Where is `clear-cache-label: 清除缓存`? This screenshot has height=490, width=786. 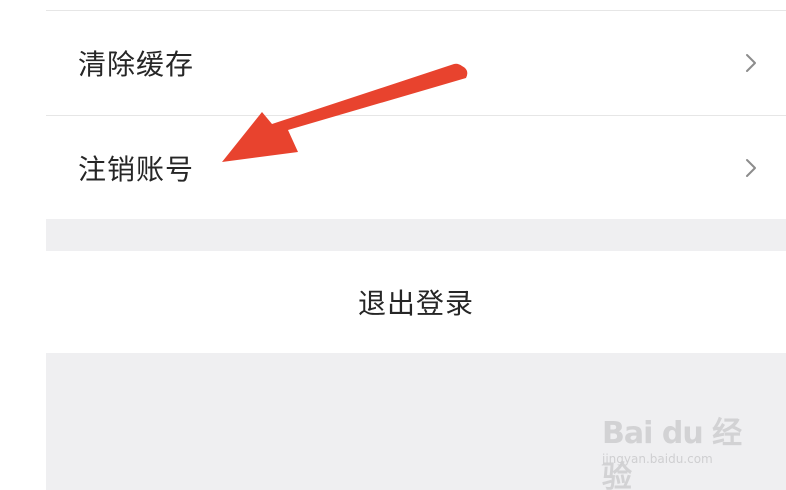
clear-cache-label: 清除缓存 is located at coordinates (136, 64).